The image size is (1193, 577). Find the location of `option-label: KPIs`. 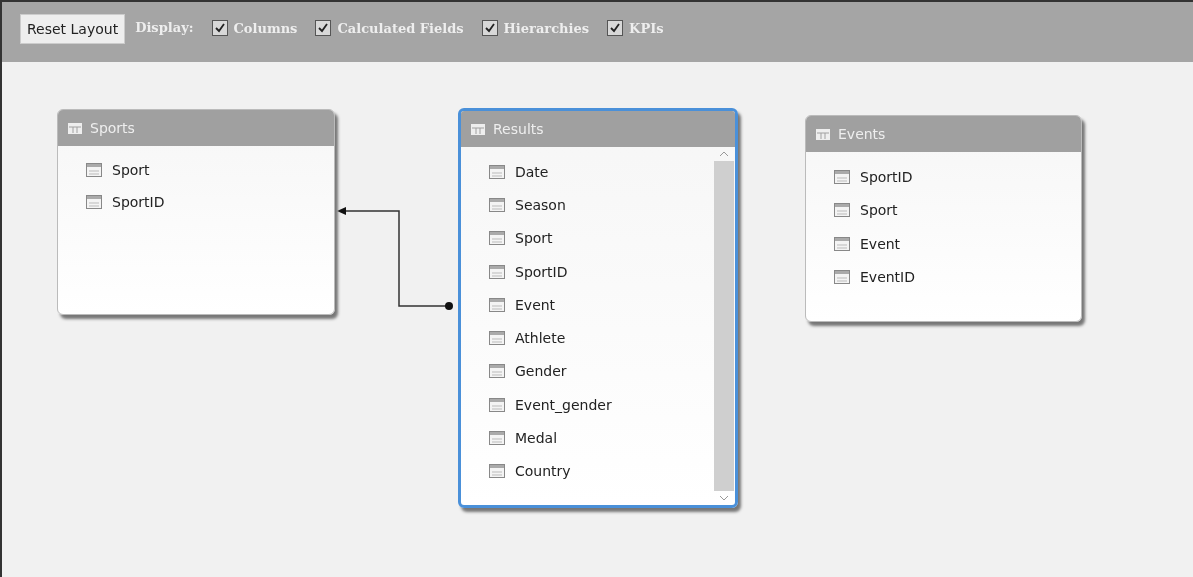

option-label: KPIs is located at coordinates (646, 28).